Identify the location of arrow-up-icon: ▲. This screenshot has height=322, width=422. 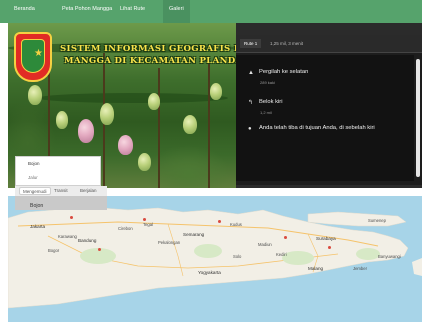
(251, 73).